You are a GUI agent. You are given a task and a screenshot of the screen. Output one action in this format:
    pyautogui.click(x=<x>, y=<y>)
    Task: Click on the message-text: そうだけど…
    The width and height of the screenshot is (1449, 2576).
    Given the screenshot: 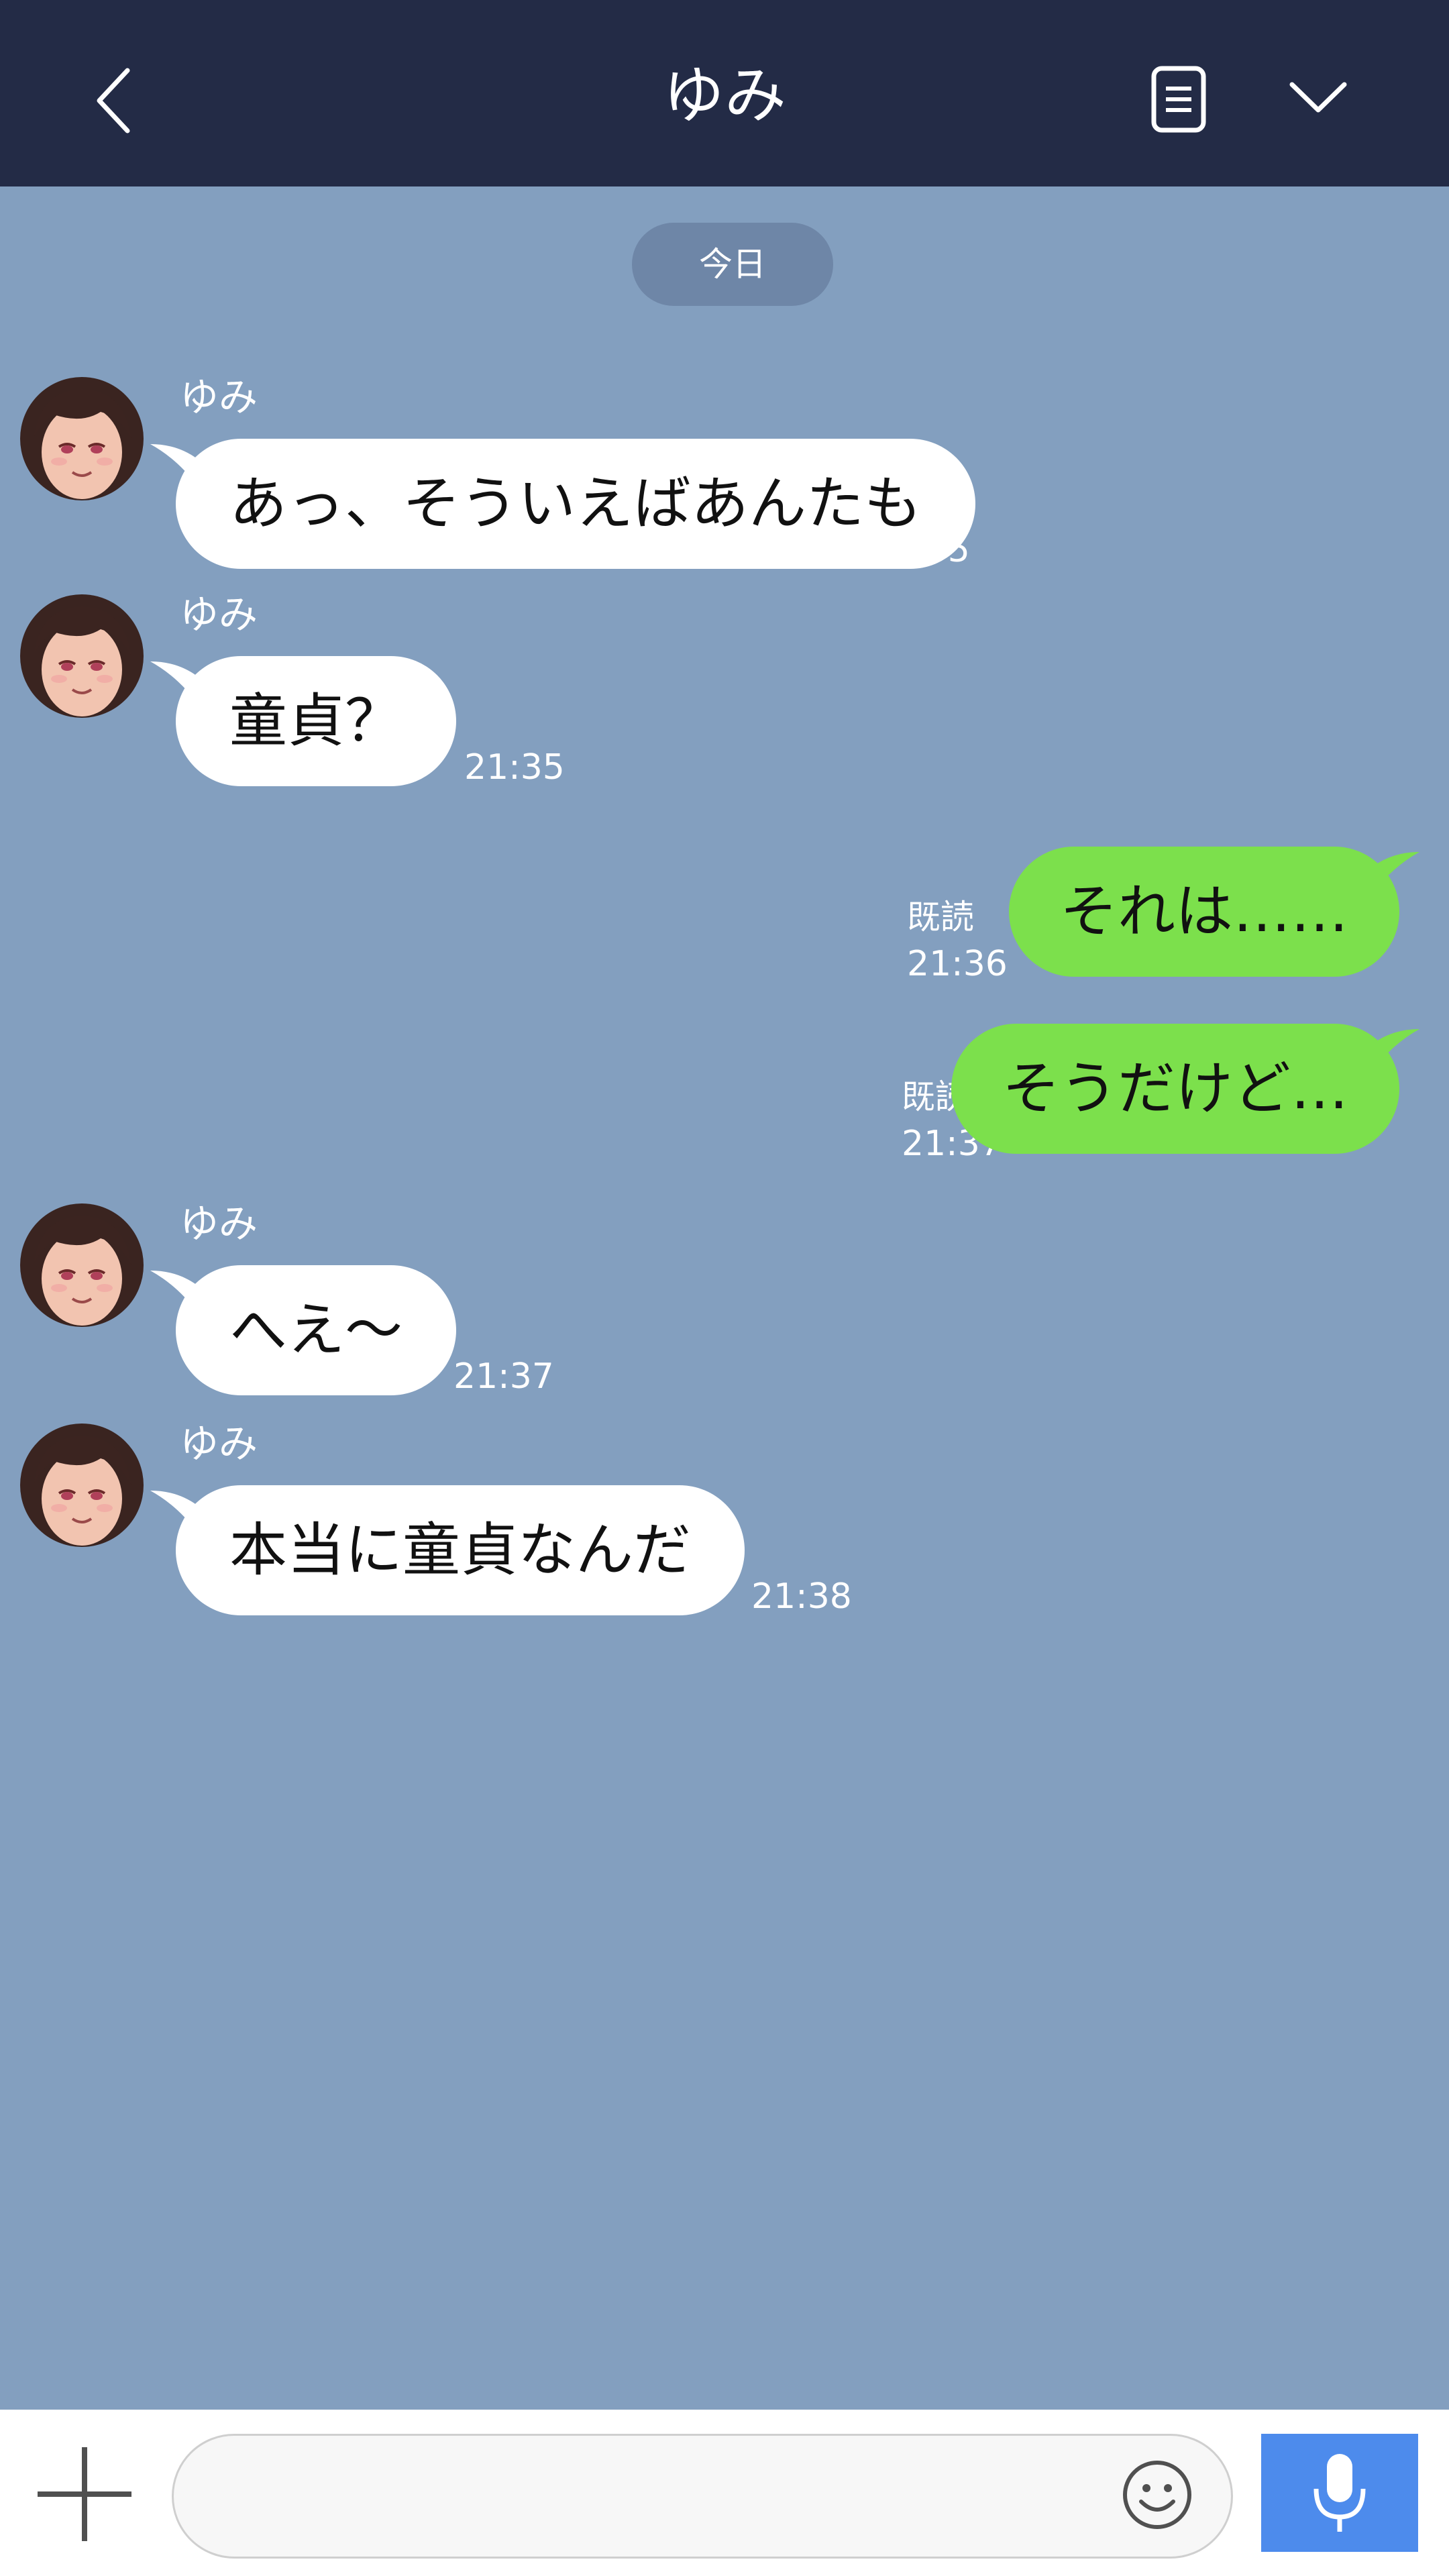 What is the action you would take?
    pyautogui.click(x=1175, y=1088)
    